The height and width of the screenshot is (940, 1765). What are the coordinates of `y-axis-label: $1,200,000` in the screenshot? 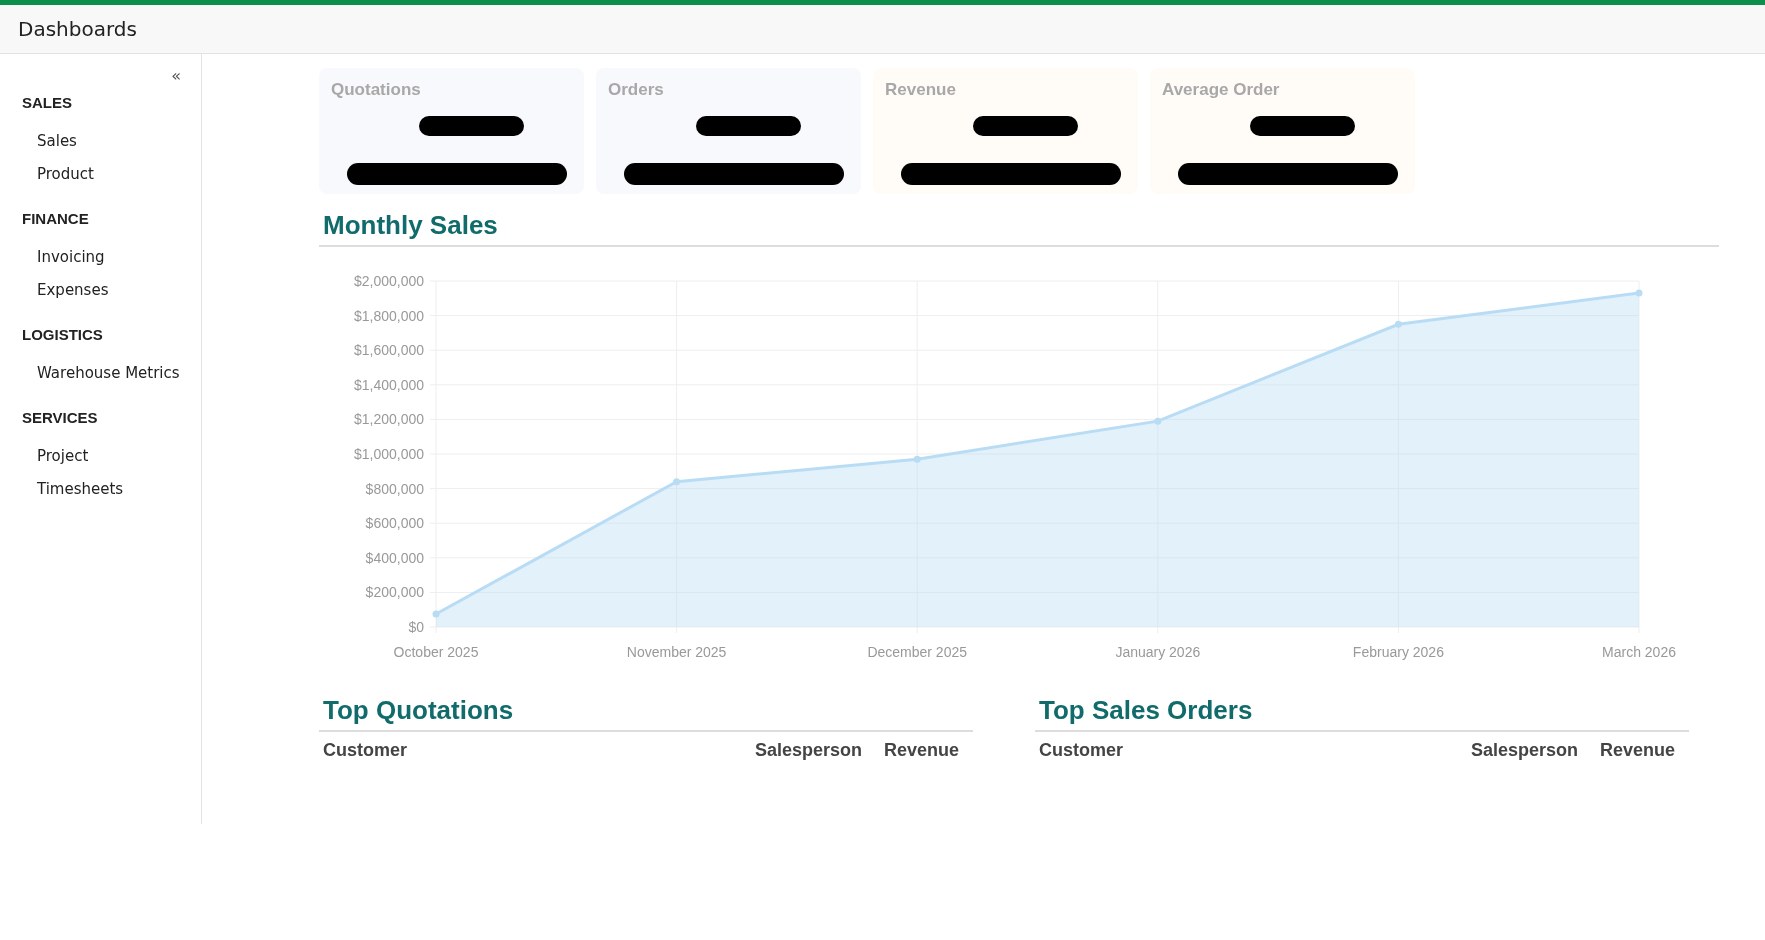 It's located at (388, 419).